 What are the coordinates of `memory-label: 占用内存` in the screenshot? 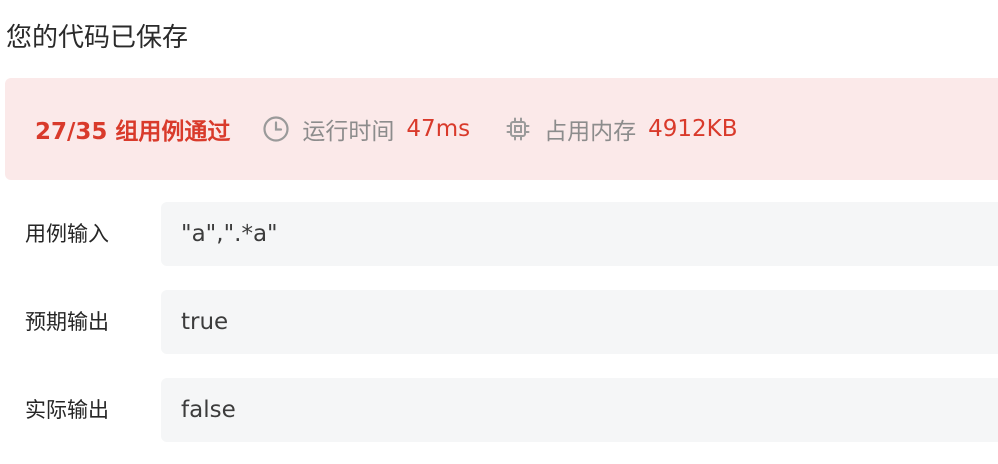 It's located at (590, 132).